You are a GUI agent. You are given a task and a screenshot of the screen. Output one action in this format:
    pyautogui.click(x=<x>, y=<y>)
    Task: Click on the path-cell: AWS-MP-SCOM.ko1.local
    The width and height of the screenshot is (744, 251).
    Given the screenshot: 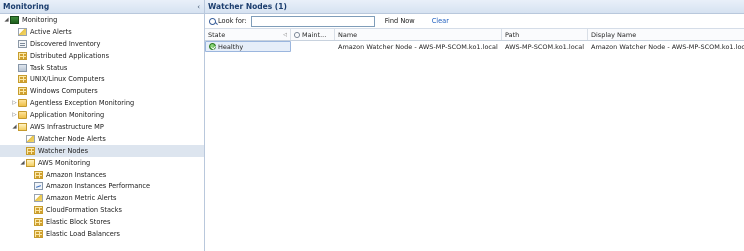 What is the action you would take?
    pyautogui.click(x=545, y=46)
    